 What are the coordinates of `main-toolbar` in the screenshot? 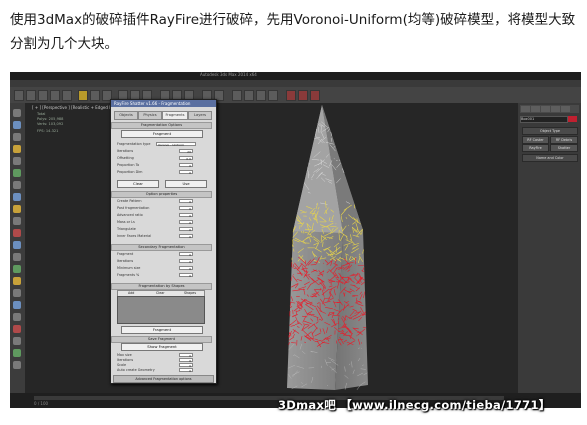 It's located at (295, 95).